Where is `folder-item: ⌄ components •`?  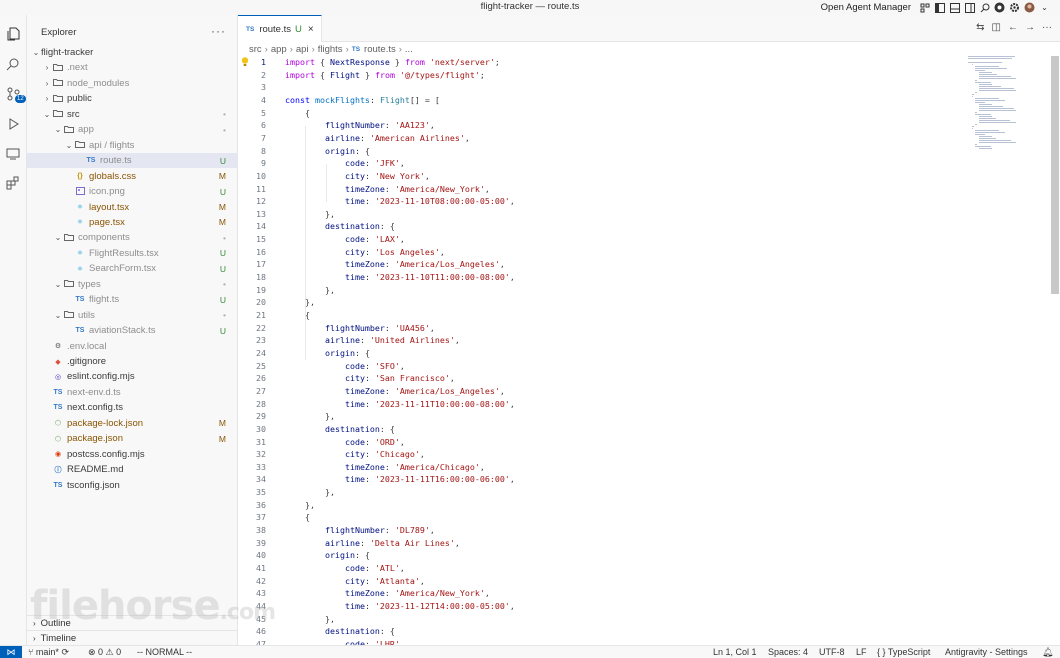
folder-item: ⌄ components • is located at coordinates (132, 237).